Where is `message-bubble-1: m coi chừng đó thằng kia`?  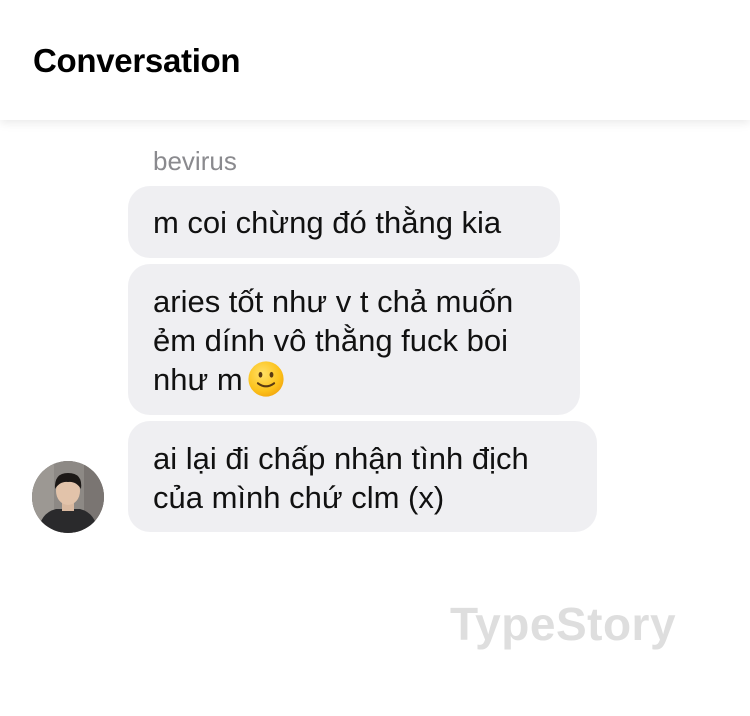
message-bubble-1: m coi chừng đó thằng kia is located at coordinates (344, 222).